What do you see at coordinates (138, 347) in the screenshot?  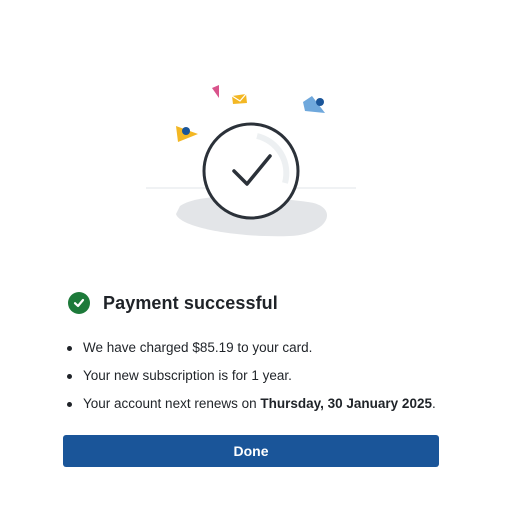 I see `charge-prefix: We have charged` at bounding box center [138, 347].